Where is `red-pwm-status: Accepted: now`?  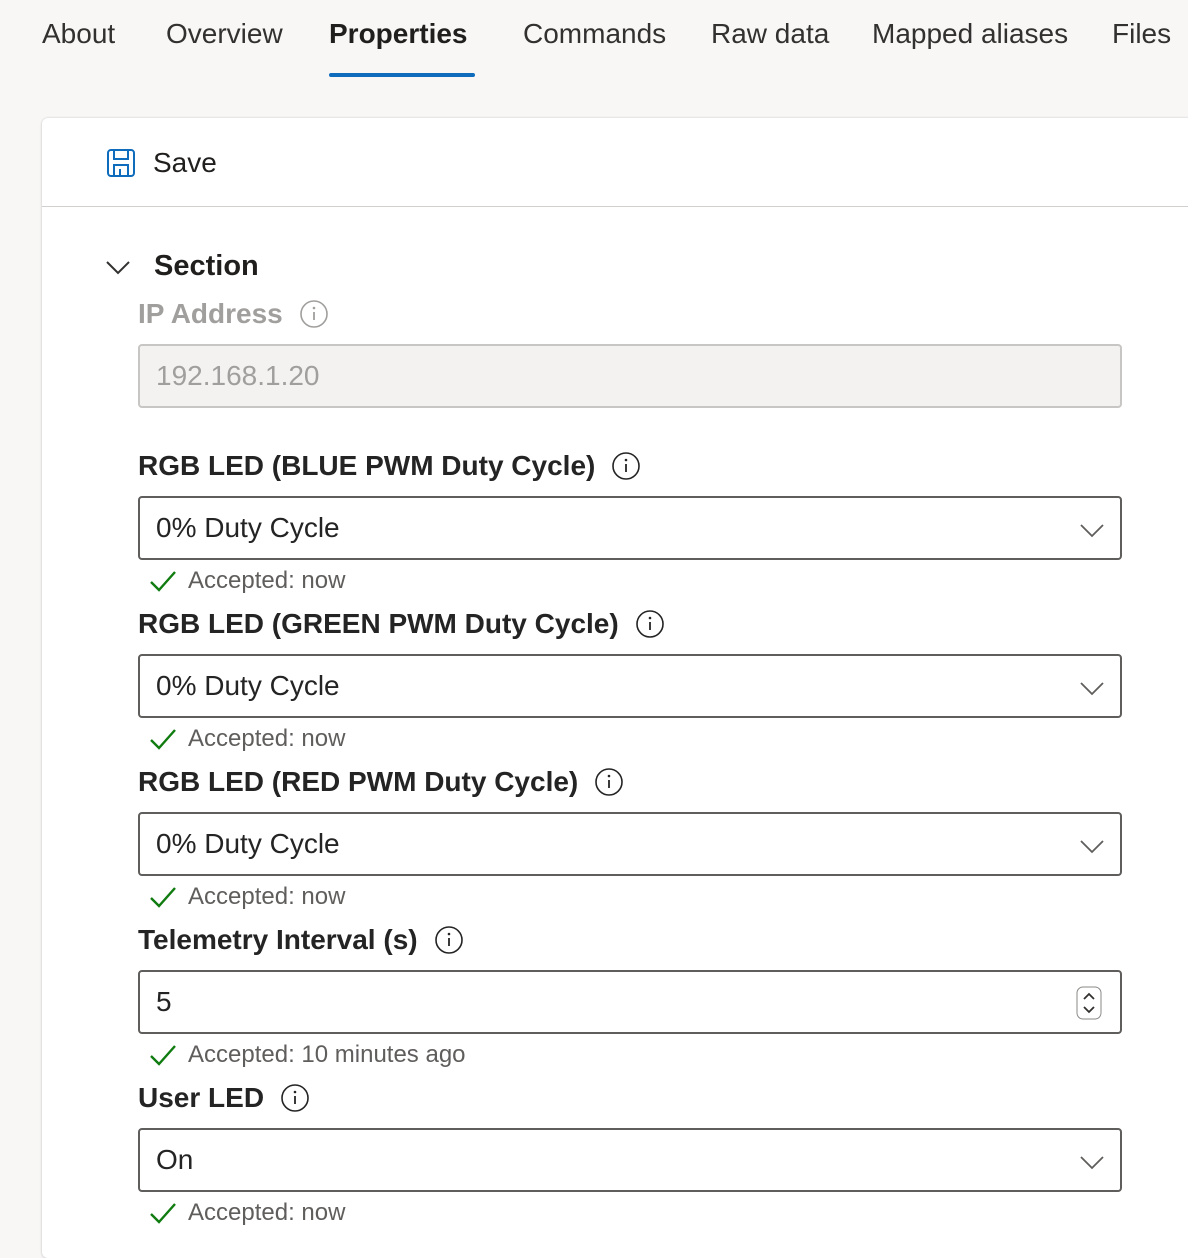 red-pwm-status: Accepted: now is located at coordinates (246, 897).